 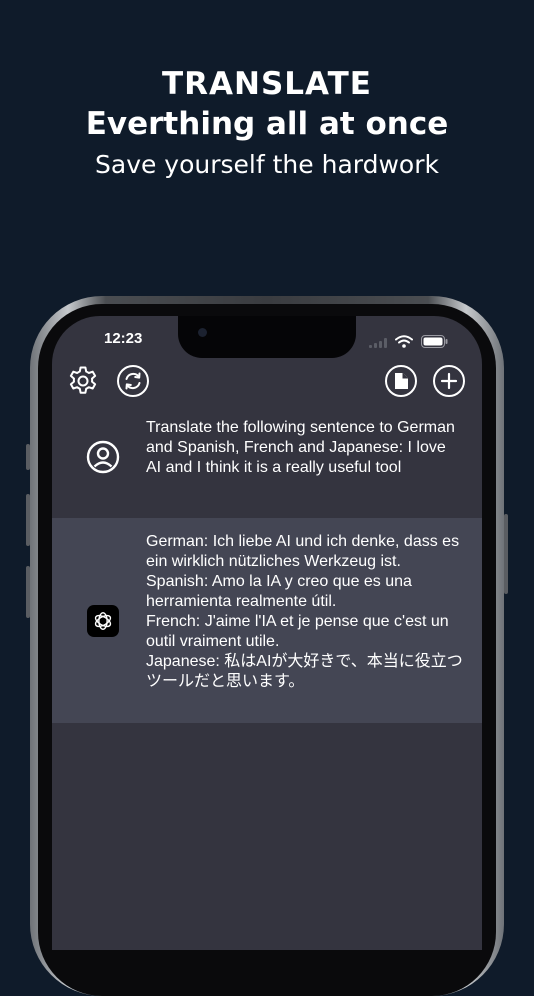 What do you see at coordinates (83, 381) in the screenshot?
I see `gear-icon` at bounding box center [83, 381].